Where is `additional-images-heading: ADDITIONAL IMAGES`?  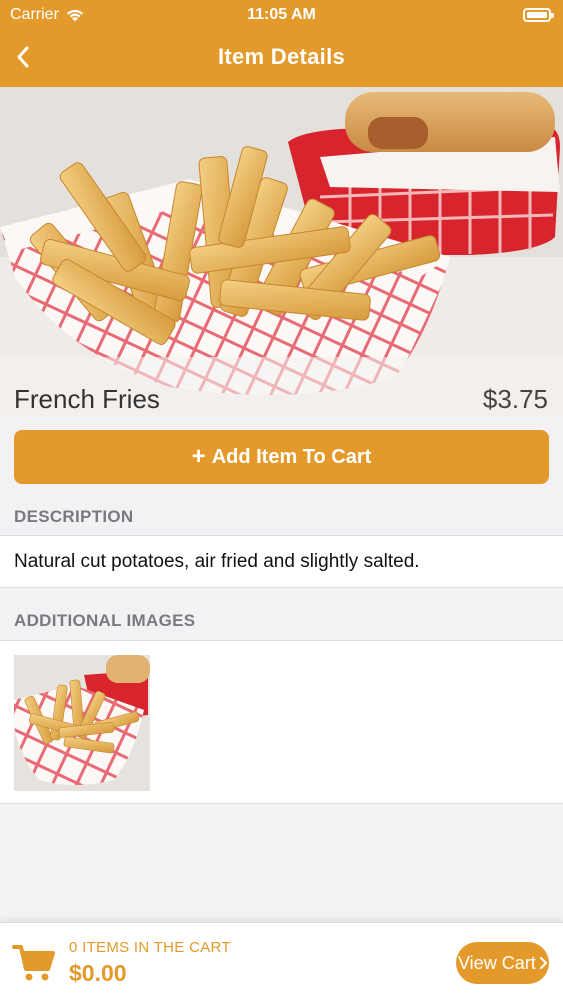
additional-images-heading: ADDITIONAL IMAGES is located at coordinates (105, 620).